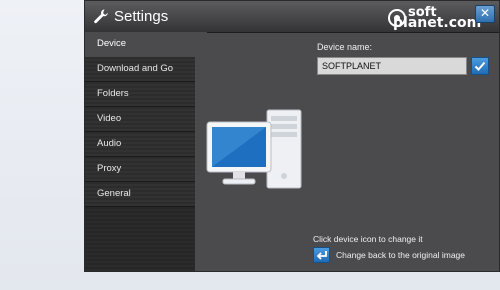 The width and height of the screenshot is (500, 290). What do you see at coordinates (140, 94) in the screenshot?
I see `sidebar-item-folders: Folders` at bounding box center [140, 94].